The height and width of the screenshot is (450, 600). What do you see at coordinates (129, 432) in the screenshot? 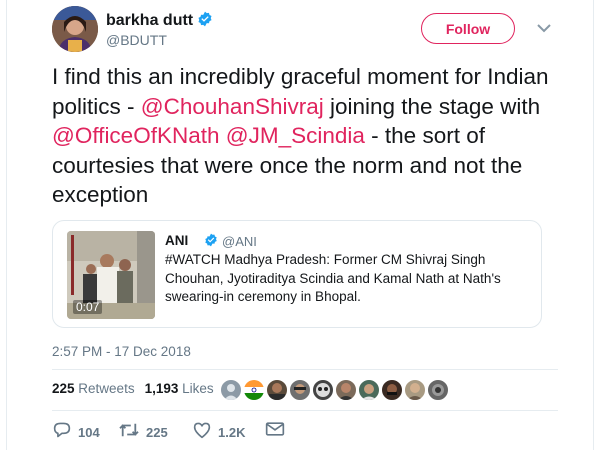
I see `retweet-icon` at bounding box center [129, 432].